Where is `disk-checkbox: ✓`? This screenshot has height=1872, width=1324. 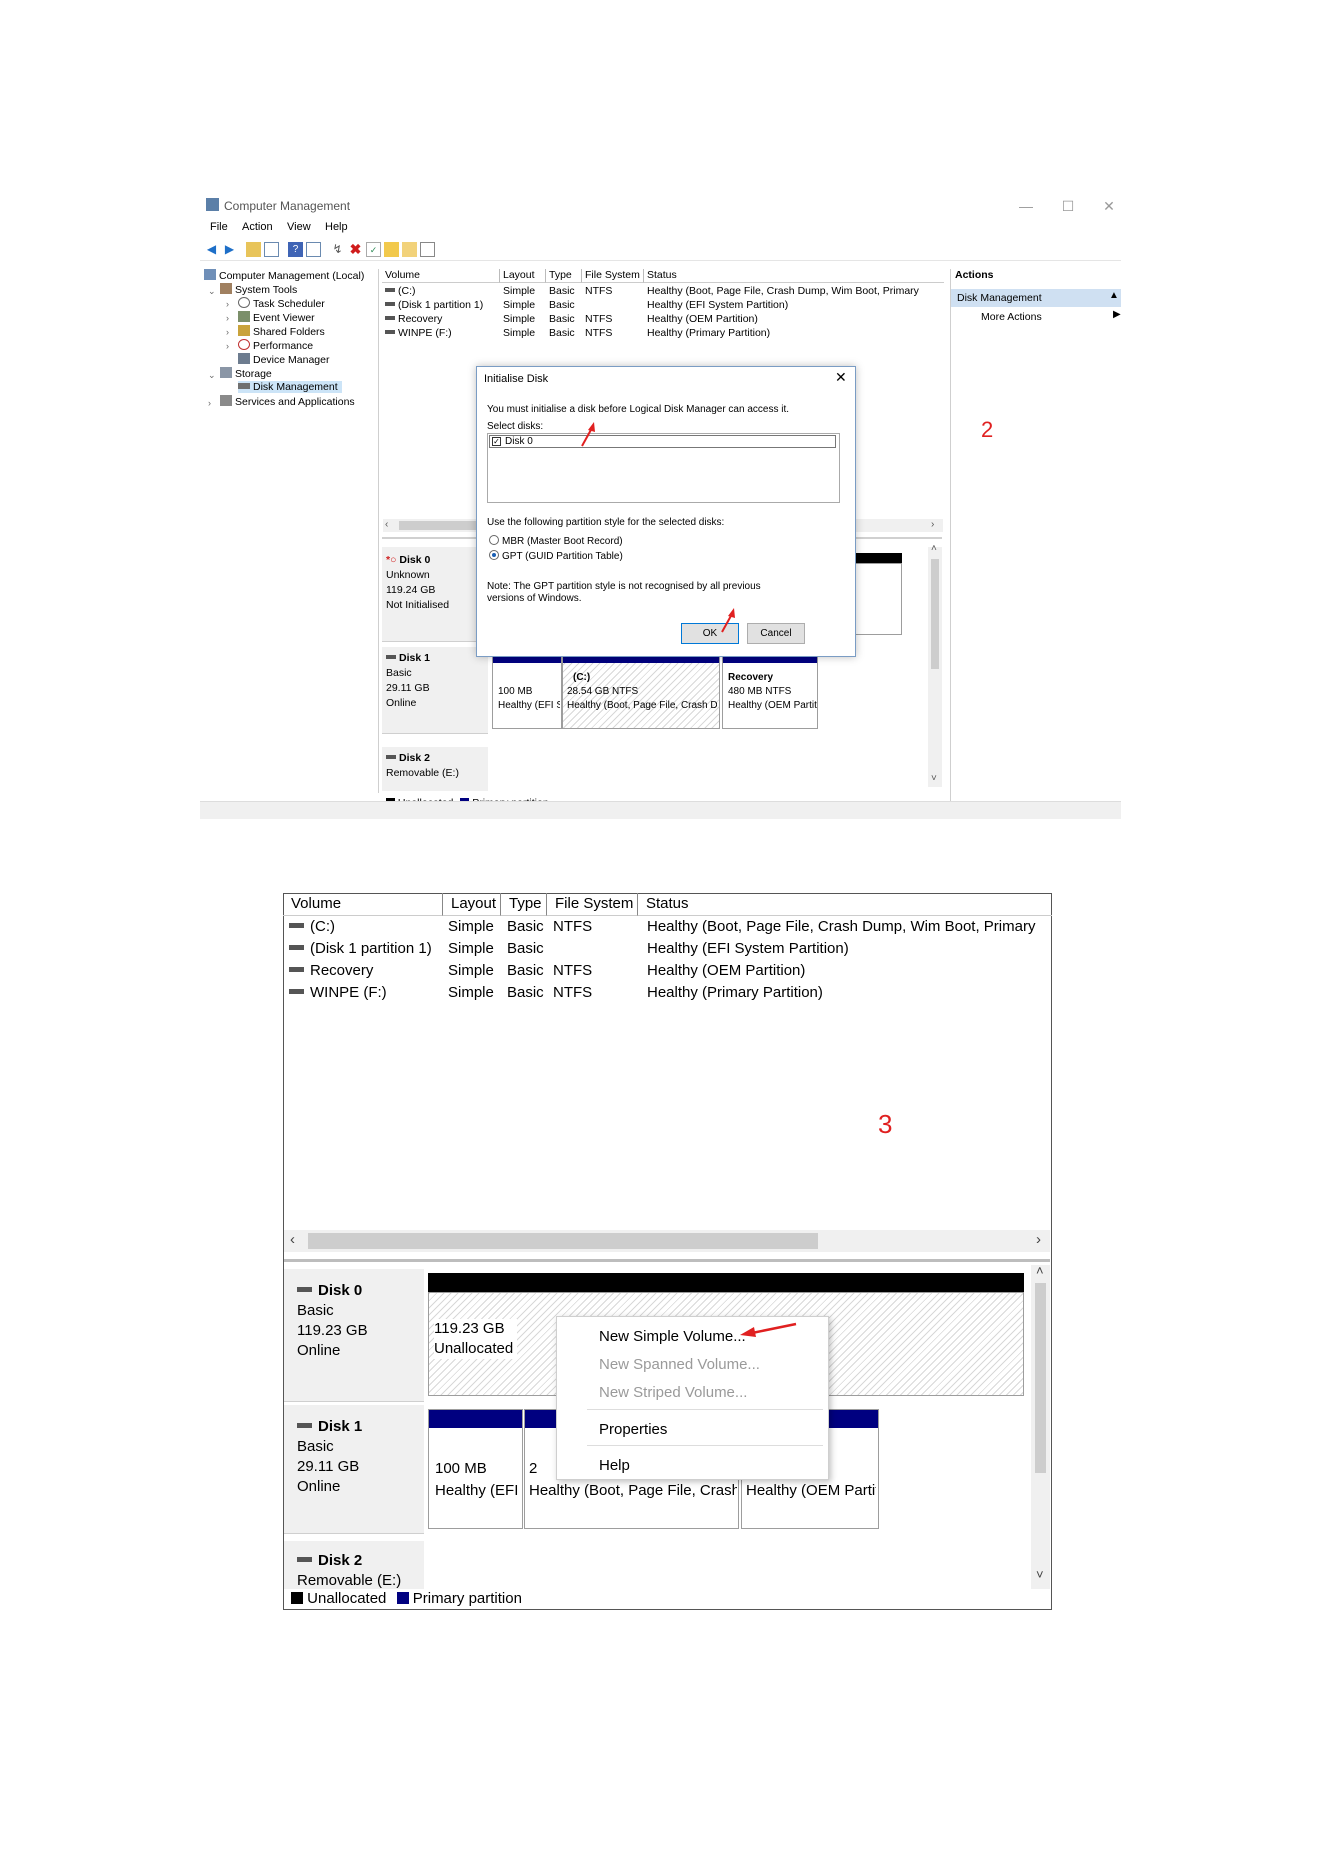
disk-checkbox: ✓ is located at coordinates (496, 441).